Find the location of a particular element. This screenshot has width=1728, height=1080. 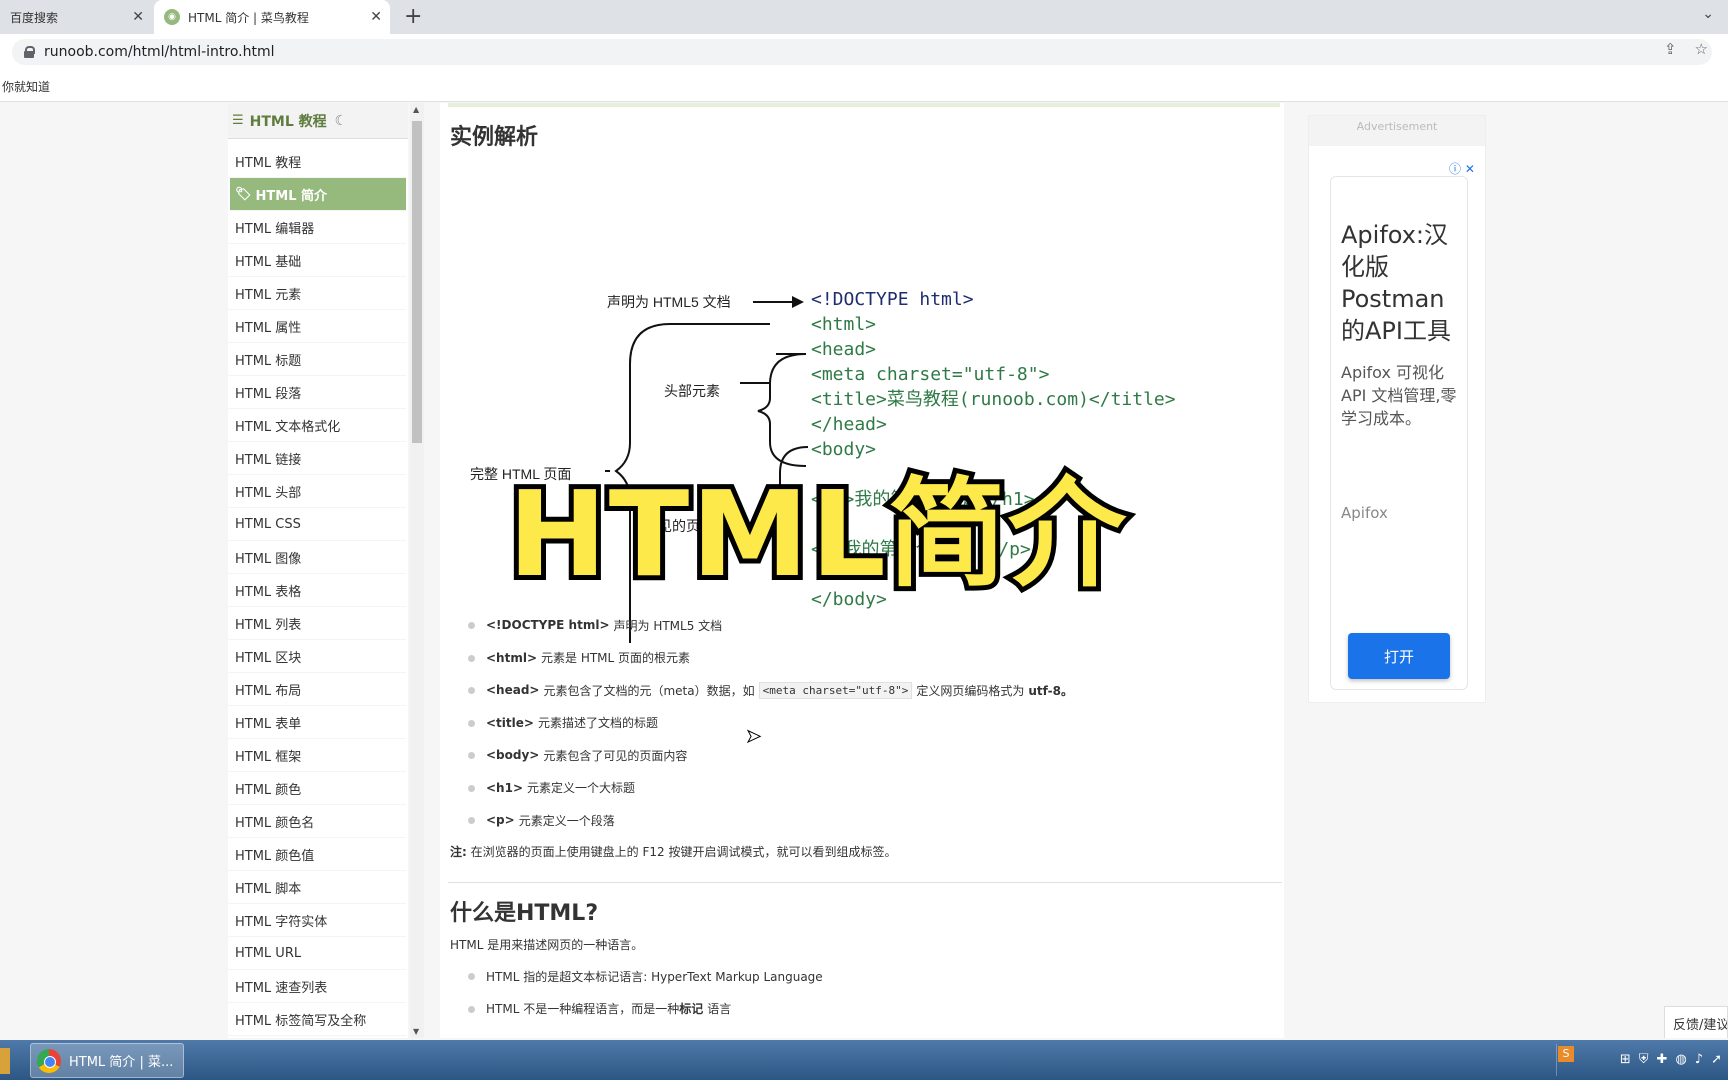

sidebar-item: HTML 段落 is located at coordinates (317, 392).